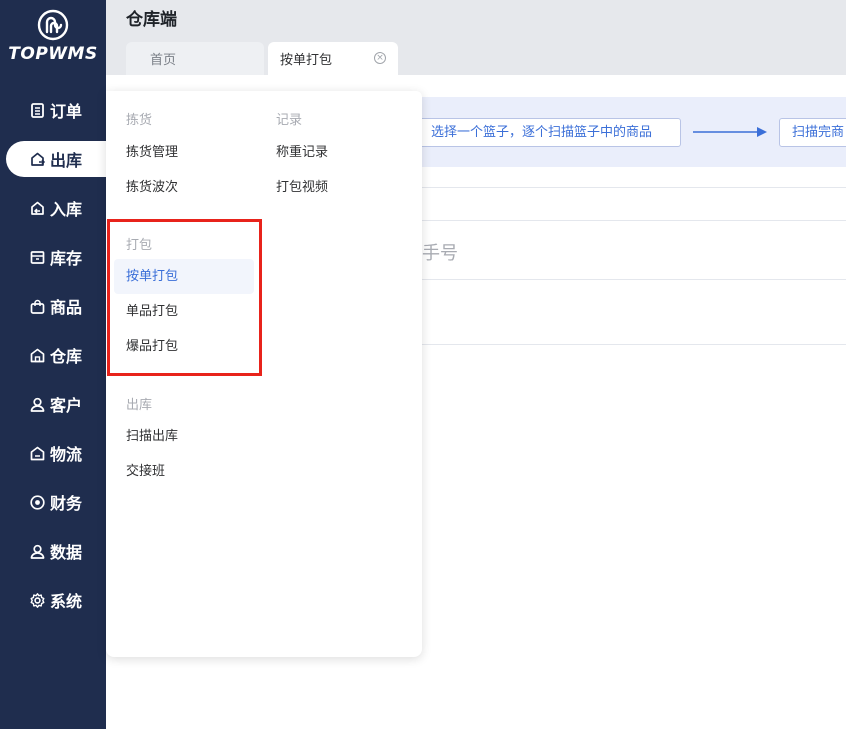 This screenshot has height=729, width=846. I want to click on sidebar-item-label: 数据, so click(66, 552).